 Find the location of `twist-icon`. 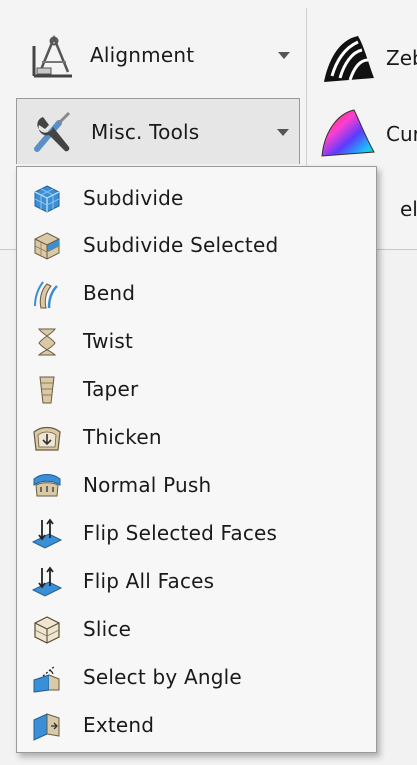

twist-icon is located at coordinates (47, 342).